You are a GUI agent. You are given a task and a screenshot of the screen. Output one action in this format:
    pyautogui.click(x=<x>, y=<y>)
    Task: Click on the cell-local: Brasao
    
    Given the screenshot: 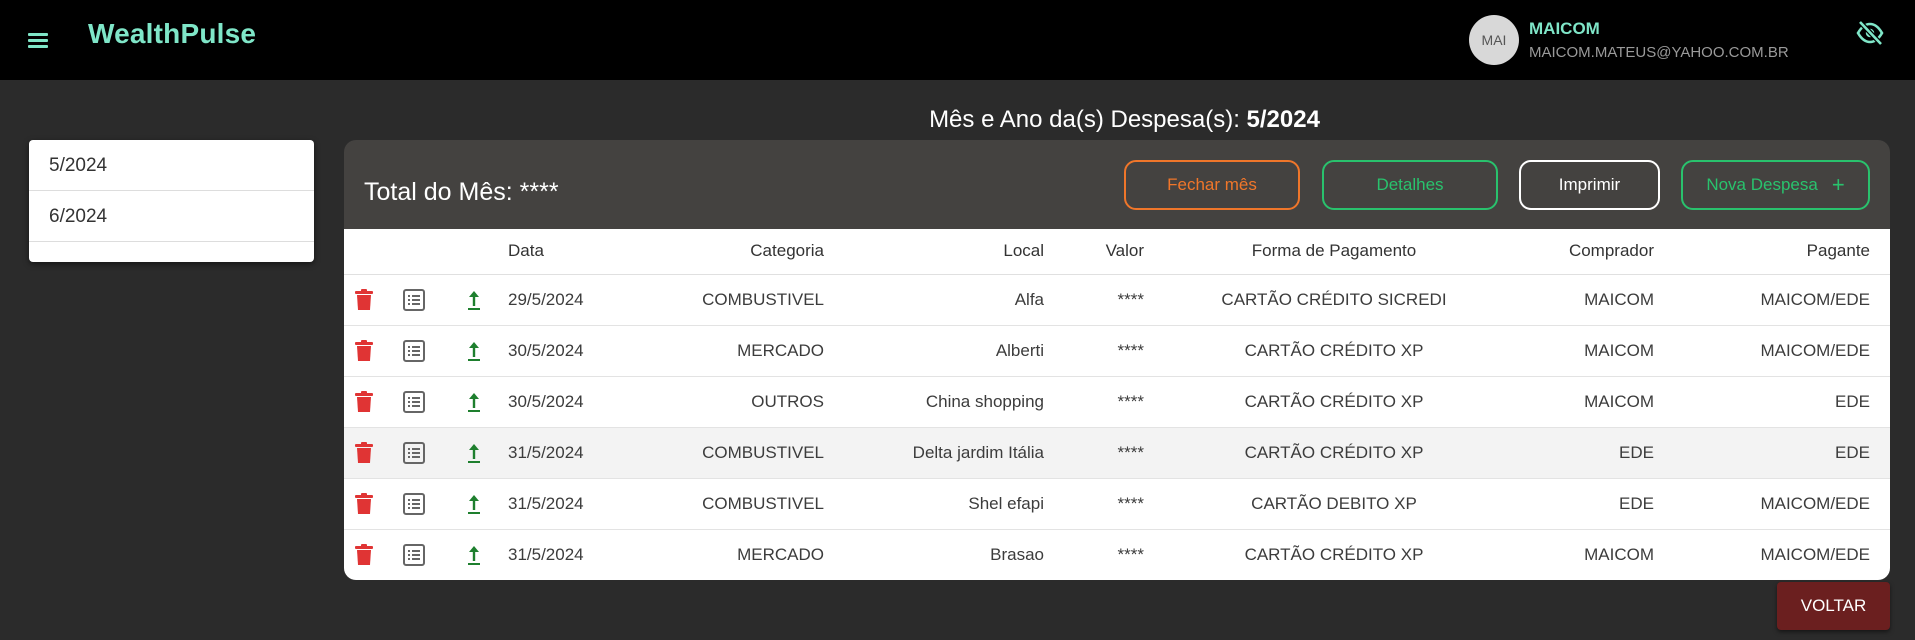 What is the action you would take?
    pyautogui.click(x=1017, y=554)
    